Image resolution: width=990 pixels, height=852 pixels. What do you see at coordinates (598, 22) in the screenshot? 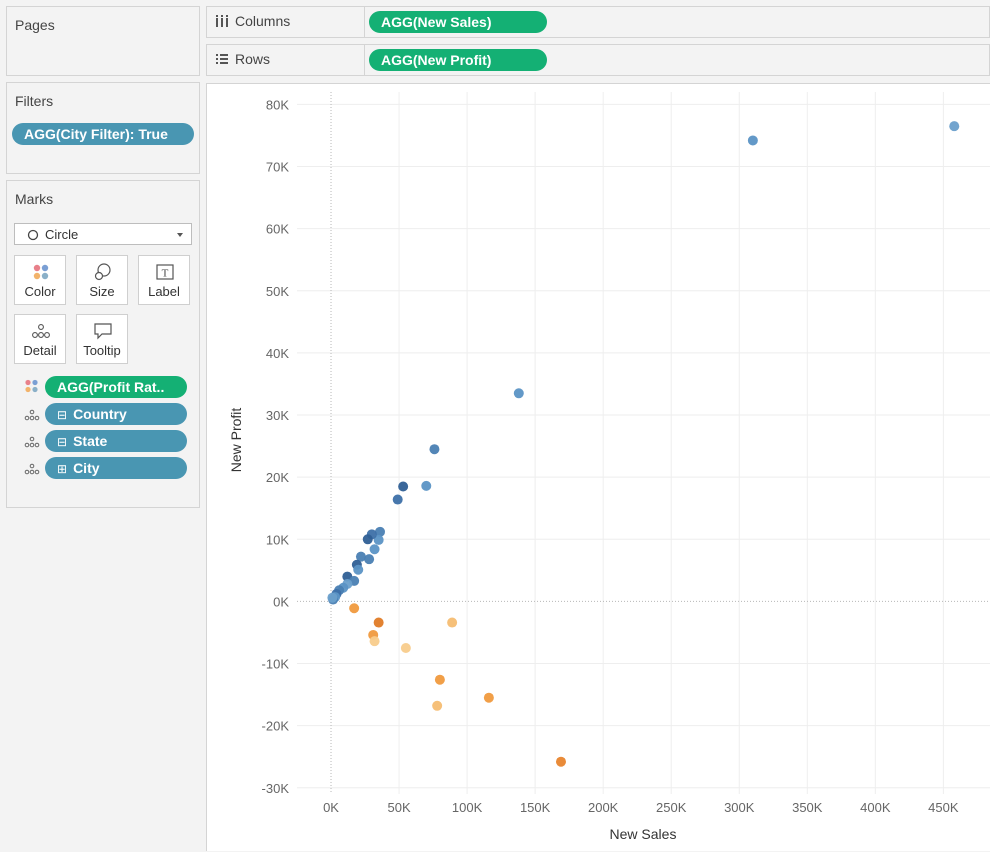
I see `columns-shelf: Columns AGG(New Sales)` at bounding box center [598, 22].